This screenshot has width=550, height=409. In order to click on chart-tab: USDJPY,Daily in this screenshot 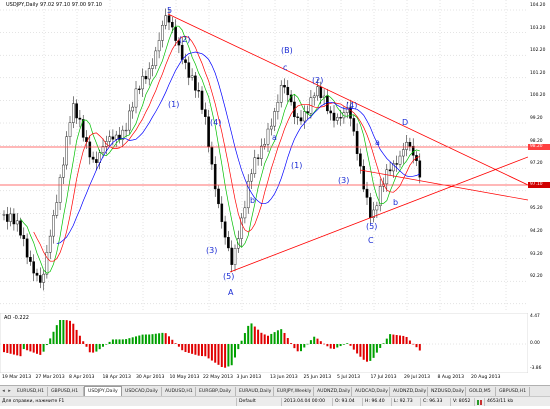, I will do `click(103, 391)`.